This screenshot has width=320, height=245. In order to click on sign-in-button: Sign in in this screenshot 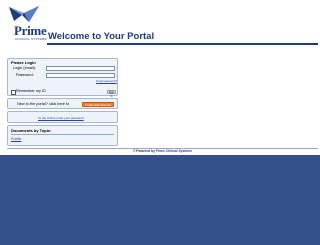, I will do `click(111, 94)`.